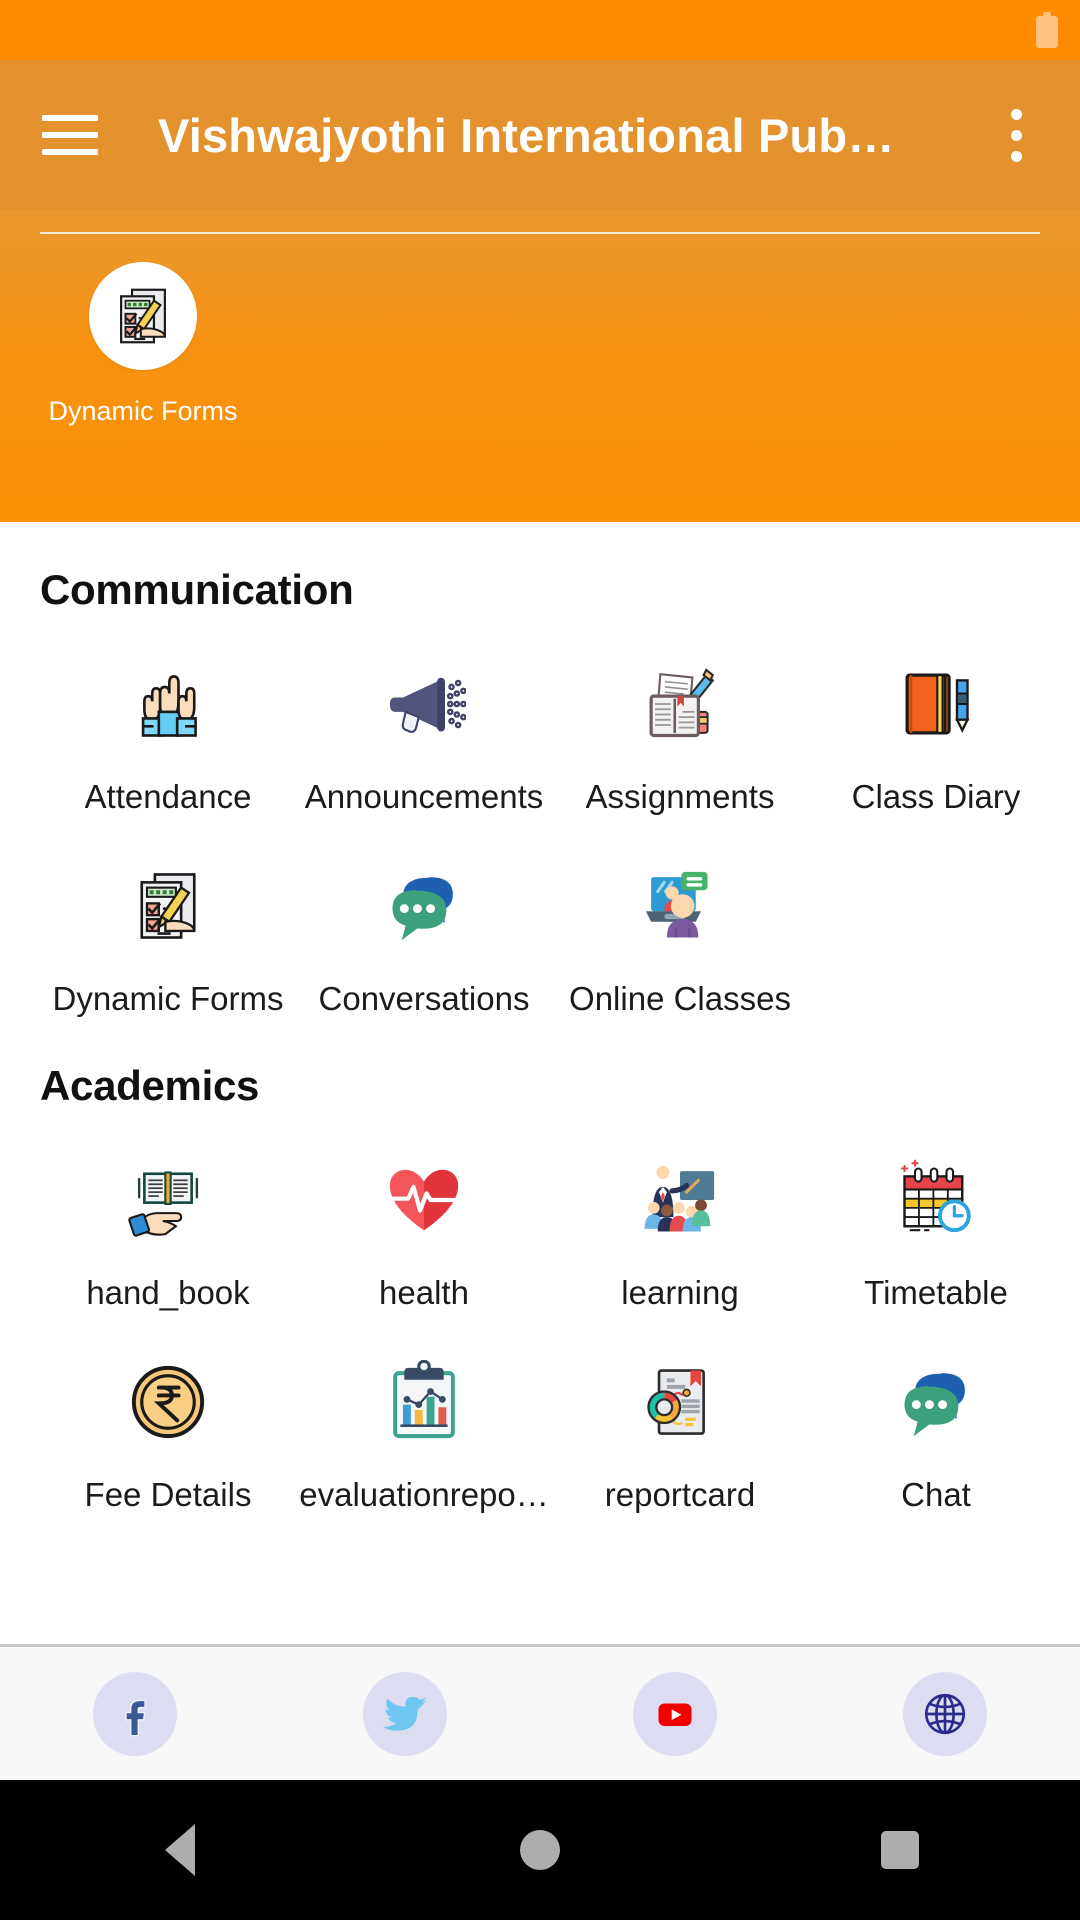  I want to click on social-link-twitter, so click(405, 1713).